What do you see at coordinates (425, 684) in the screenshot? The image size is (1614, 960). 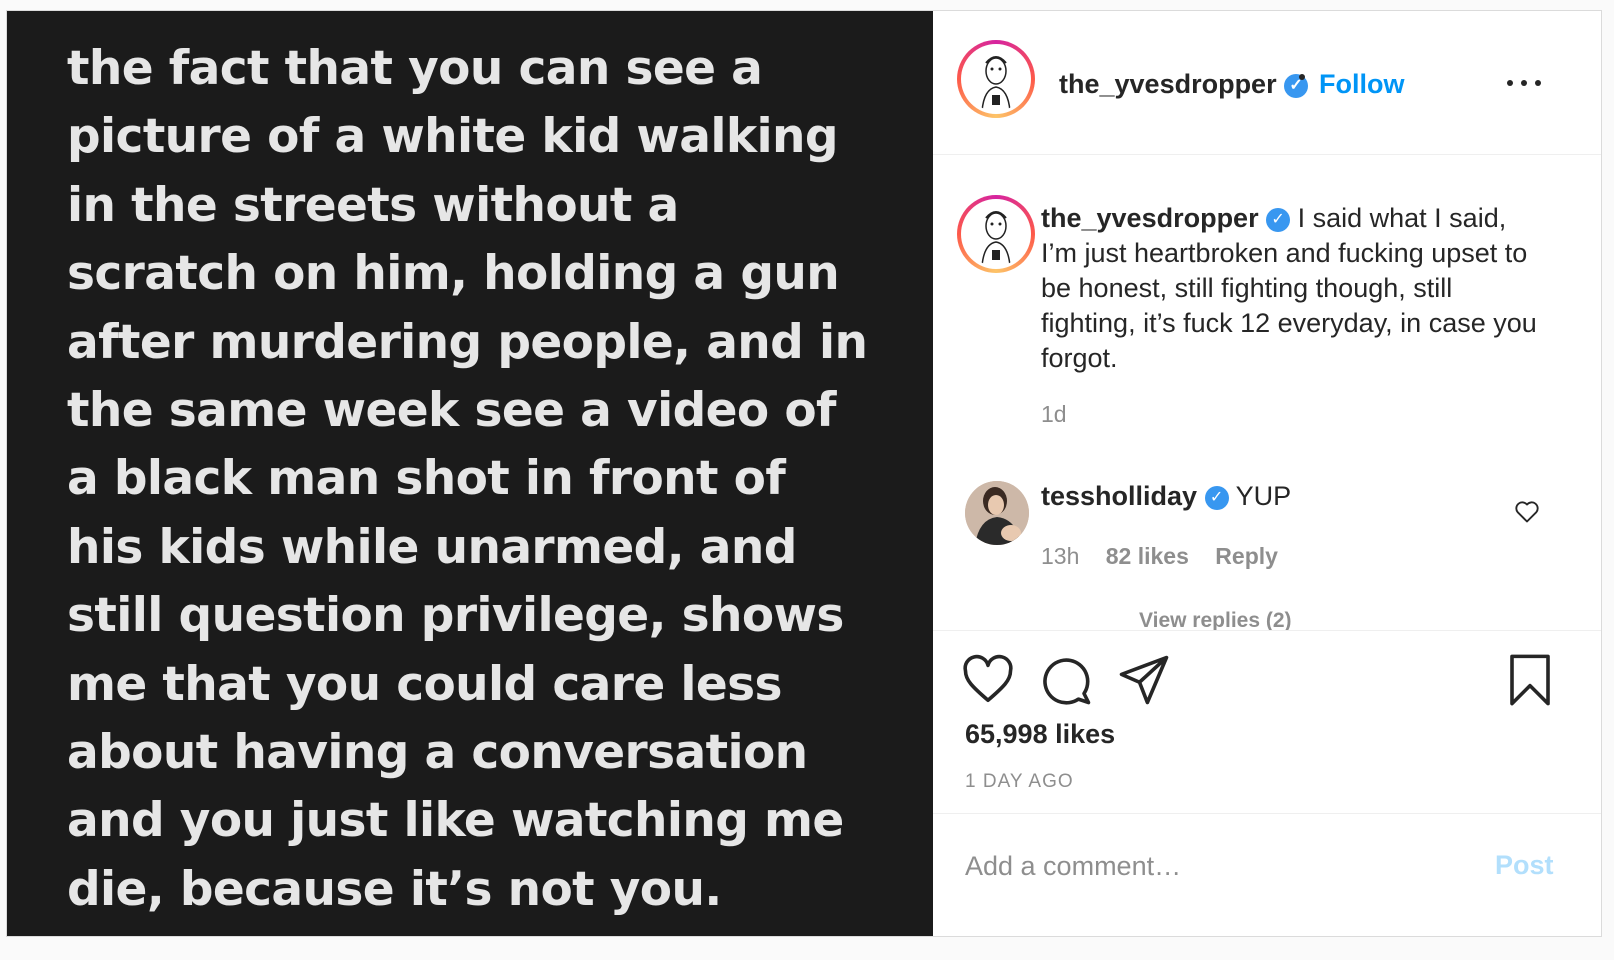 I see `post-image-line: me that you could care less` at bounding box center [425, 684].